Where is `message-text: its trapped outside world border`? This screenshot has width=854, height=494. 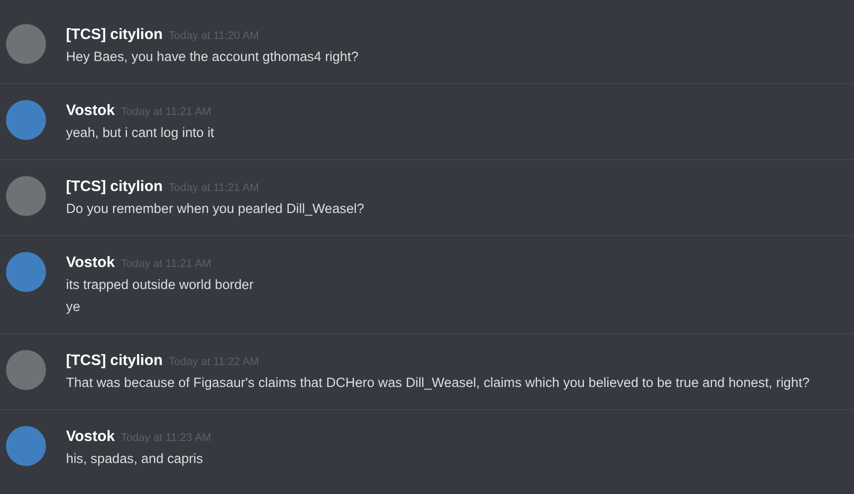 message-text: its trapped outside world border is located at coordinates (160, 285).